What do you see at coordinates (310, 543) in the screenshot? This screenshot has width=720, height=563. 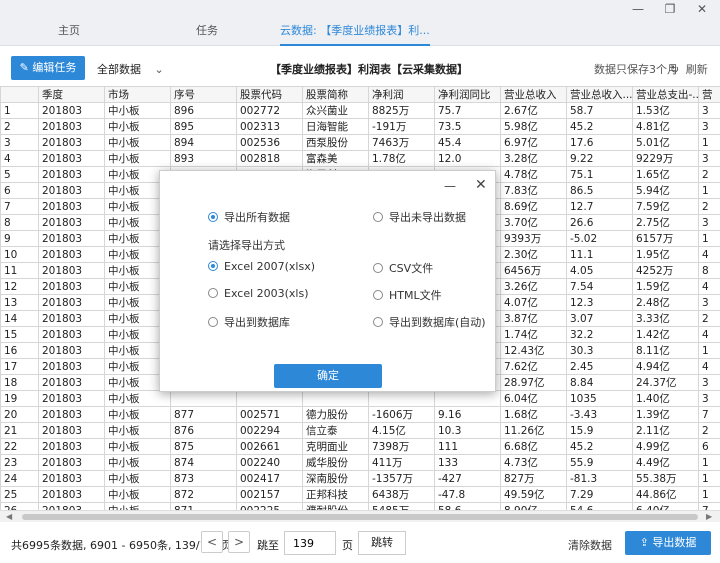 I see `page-number-input` at bounding box center [310, 543].